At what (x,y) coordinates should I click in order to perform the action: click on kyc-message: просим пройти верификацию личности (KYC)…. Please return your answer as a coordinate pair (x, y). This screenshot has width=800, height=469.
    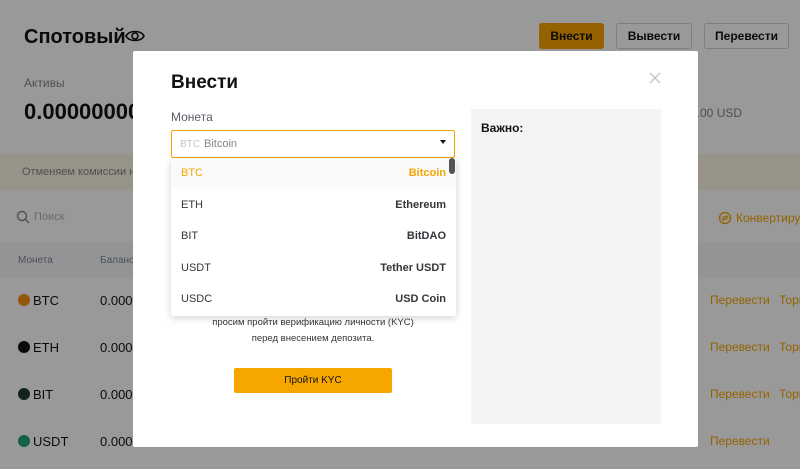
    Looking at the image, I should click on (313, 331).